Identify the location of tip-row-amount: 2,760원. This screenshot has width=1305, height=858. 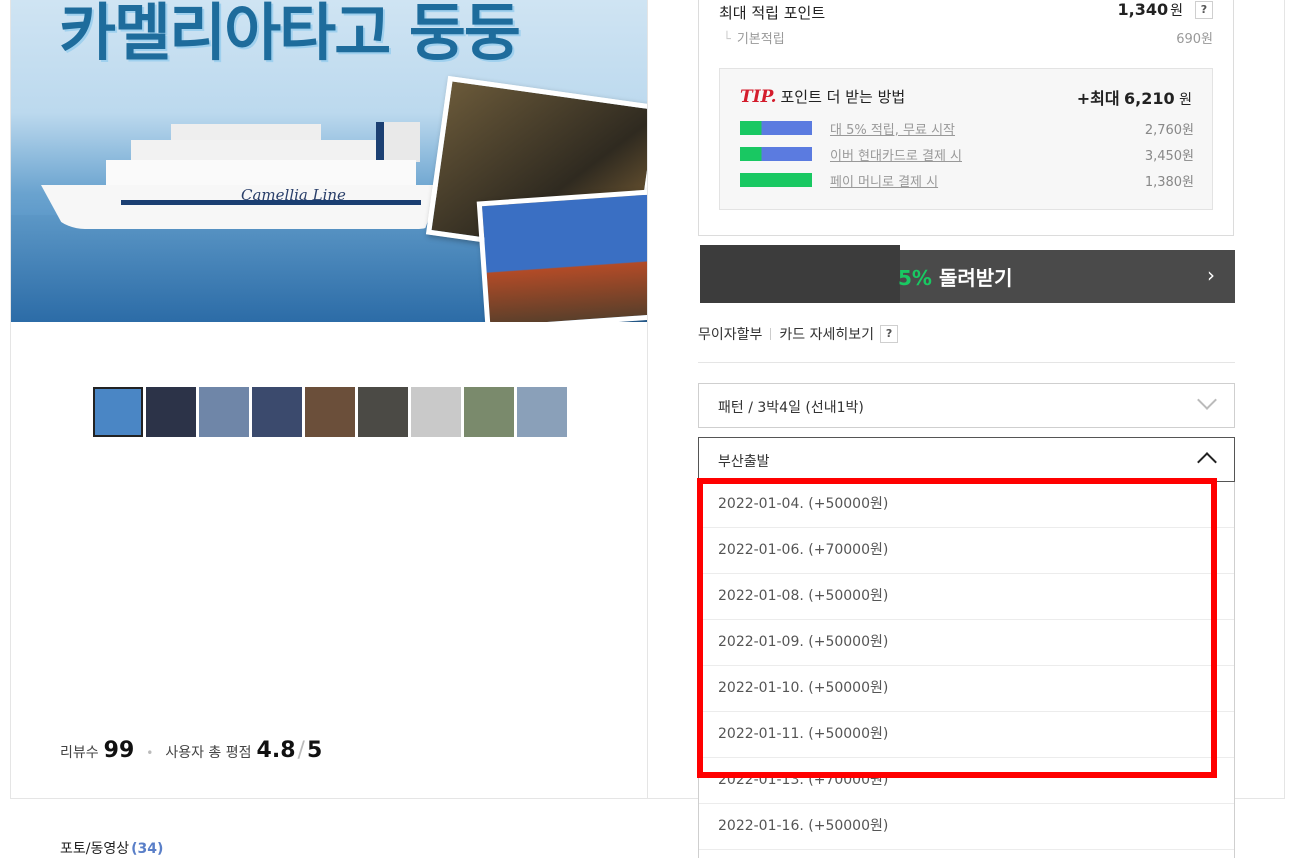
(1169, 130).